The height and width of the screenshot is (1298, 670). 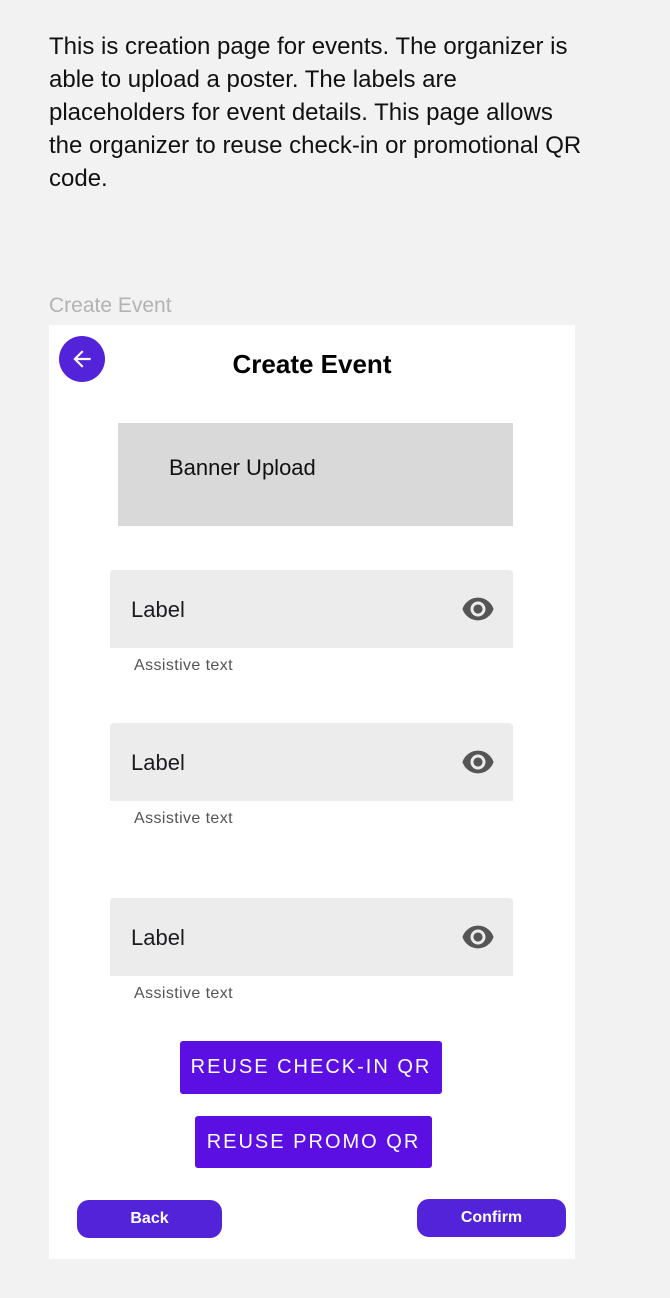 I want to click on banner-upload-area: Banner Upload, so click(x=315, y=474).